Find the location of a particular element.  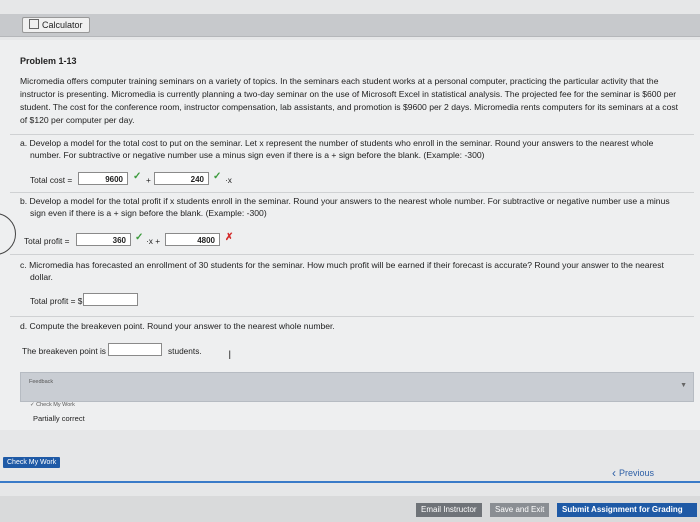

previous-label: Previous is located at coordinates (637, 473).